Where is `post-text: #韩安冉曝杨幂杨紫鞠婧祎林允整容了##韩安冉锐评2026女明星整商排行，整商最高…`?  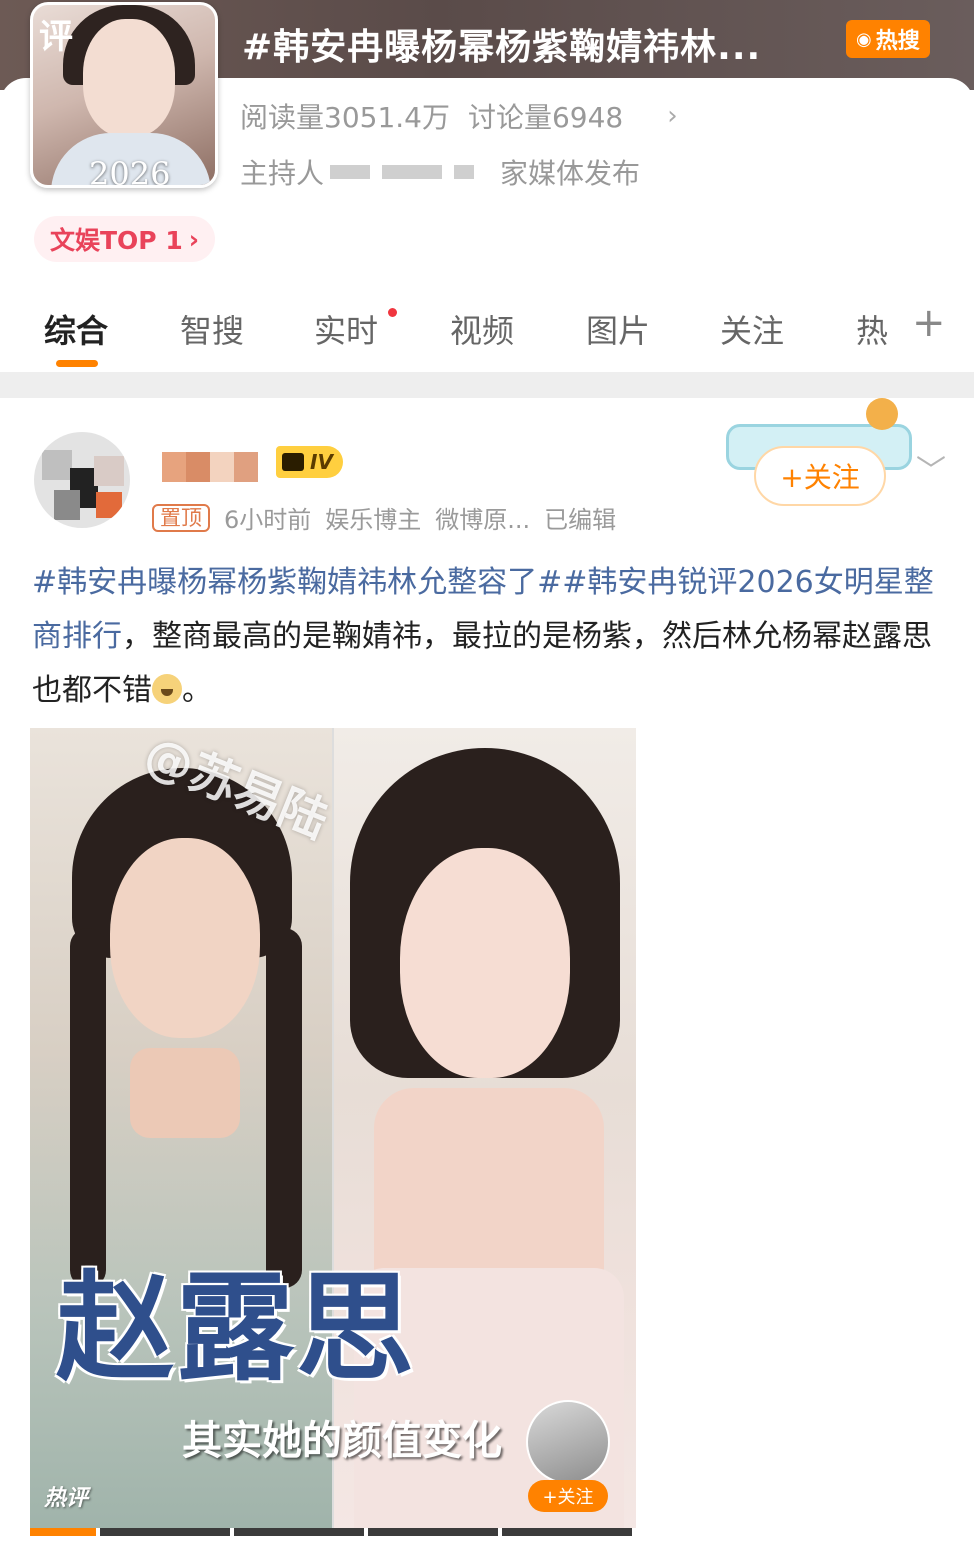
post-text: #韩安冉曝杨幂杨紫鞠婧祎林允整容了##韩安冉锐评2026女明星整商排行，整商最高… is located at coordinates (489, 637).